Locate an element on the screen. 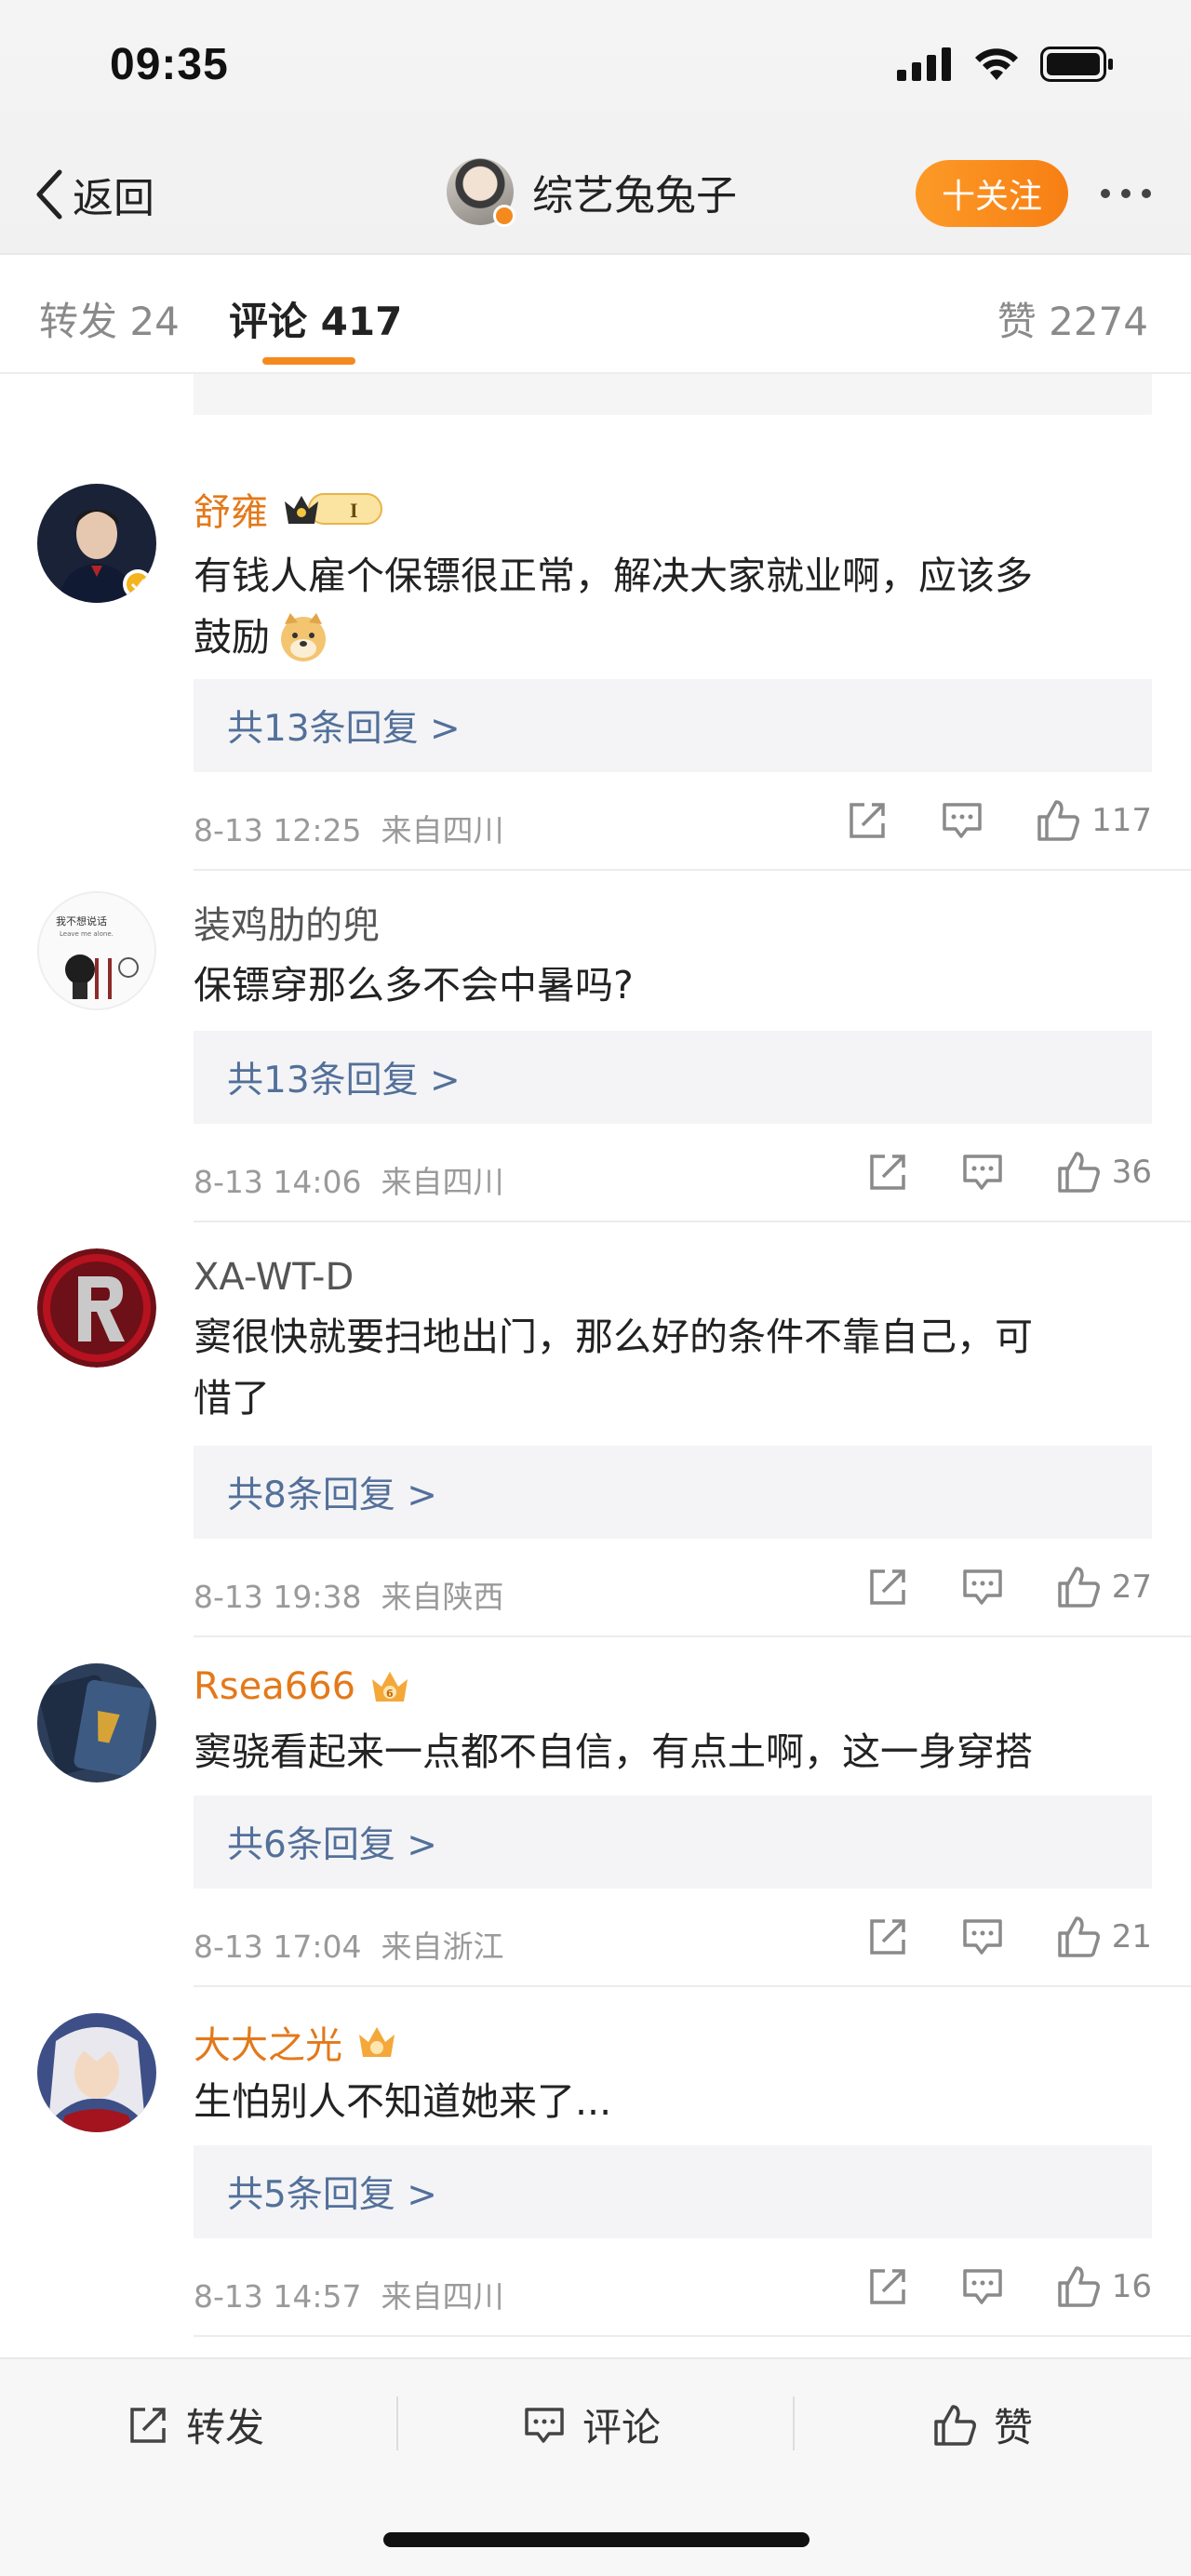 The image size is (1191, 2576). like-button: 36 is located at coordinates (1104, 1172).